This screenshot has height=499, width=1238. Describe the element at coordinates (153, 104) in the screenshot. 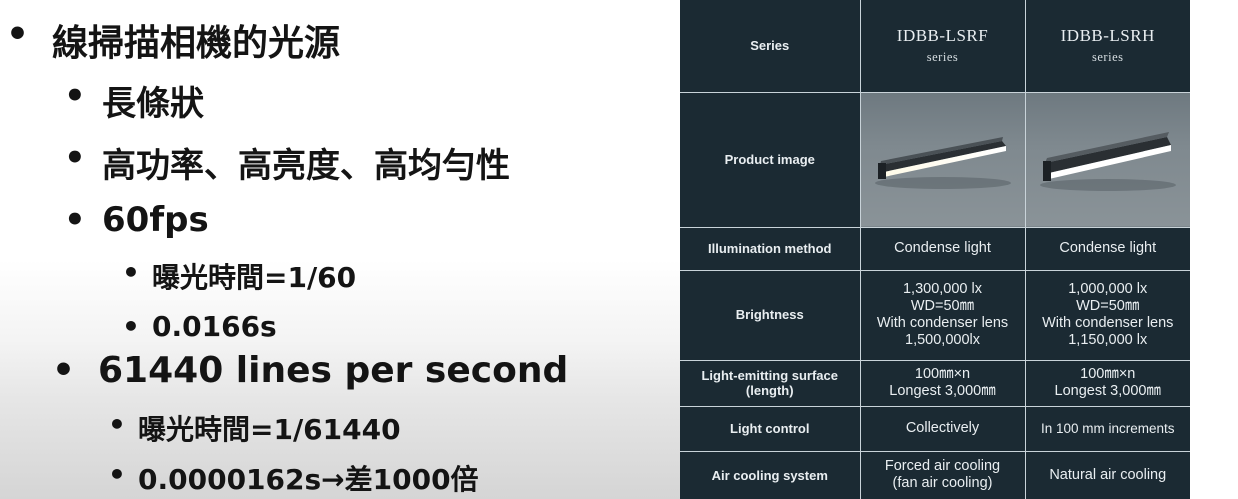

I see `bullet-text: 長條狀` at that location.